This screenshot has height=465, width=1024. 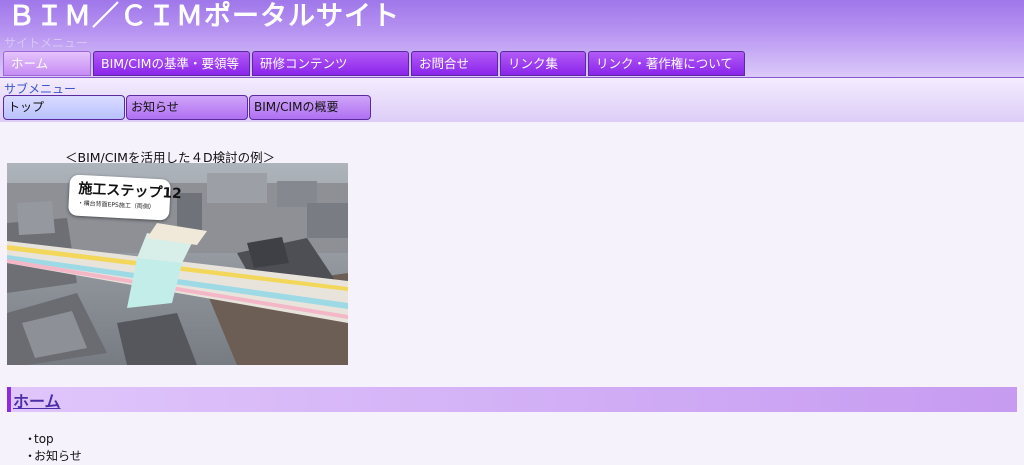 What do you see at coordinates (47, 63) in the screenshot?
I see `tab-home: ホーム` at bounding box center [47, 63].